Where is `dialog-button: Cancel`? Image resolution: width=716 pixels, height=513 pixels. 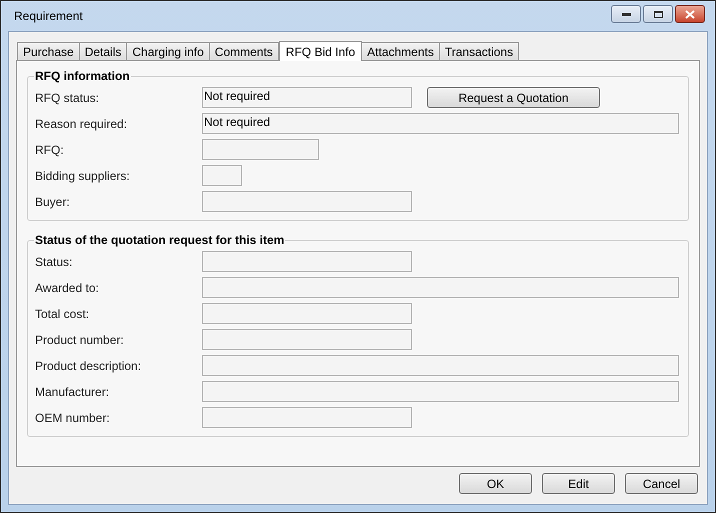 dialog-button: Cancel is located at coordinates (661, 483).